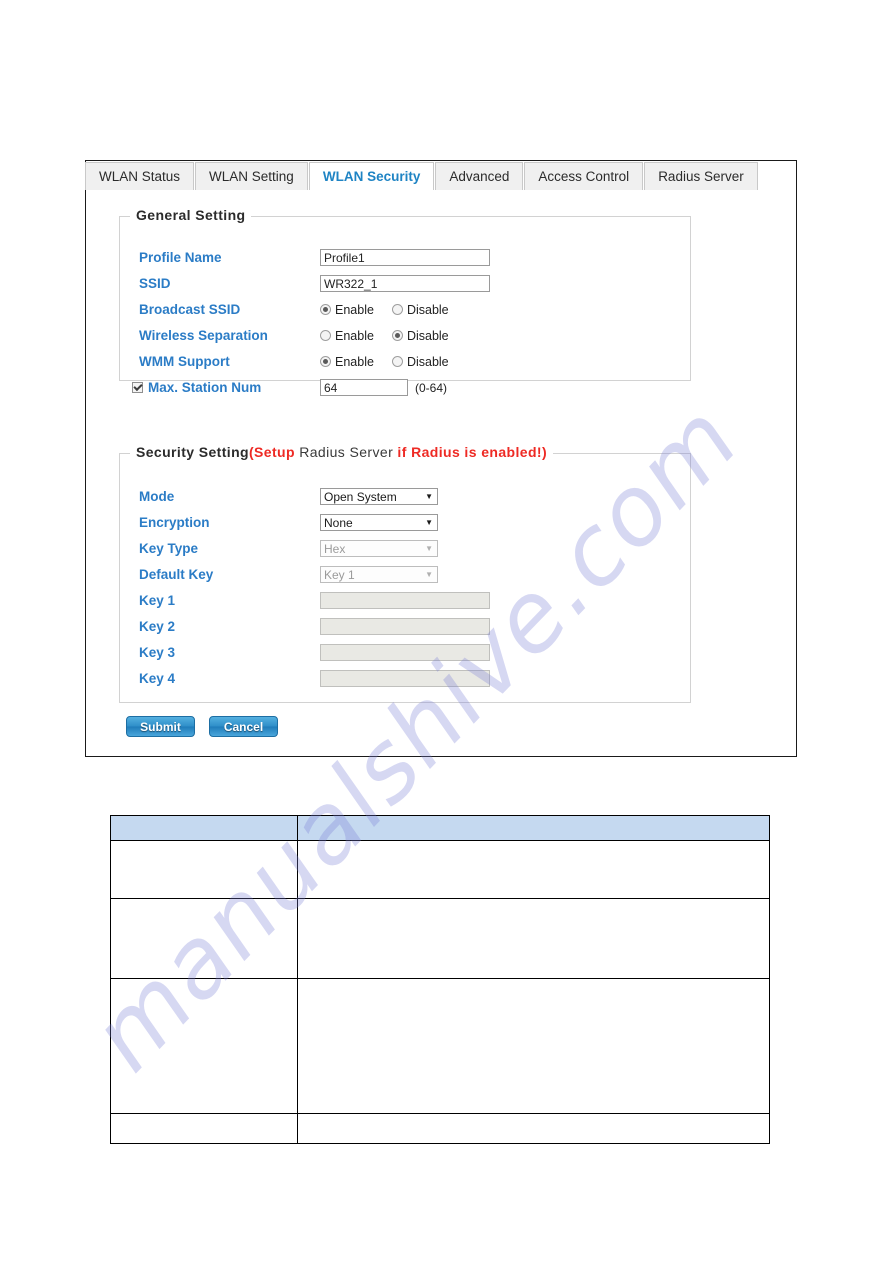  Describe the element at coordinates (157, 652) in the screenshot. I see `label-key-3: Key 3` at that location.